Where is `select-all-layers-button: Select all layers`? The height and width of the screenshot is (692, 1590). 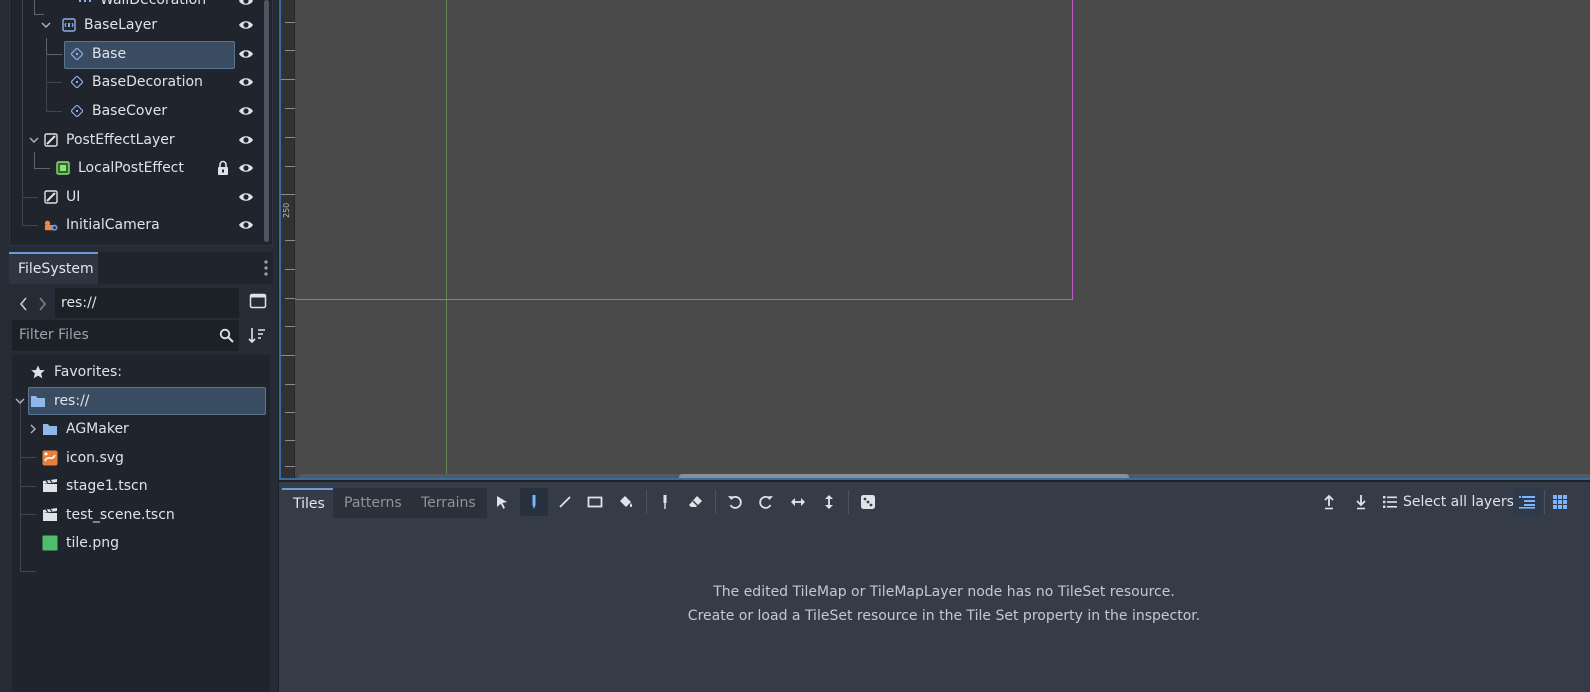 select-all-layers-button: Select all layers is located at coordinates (1448, 502).